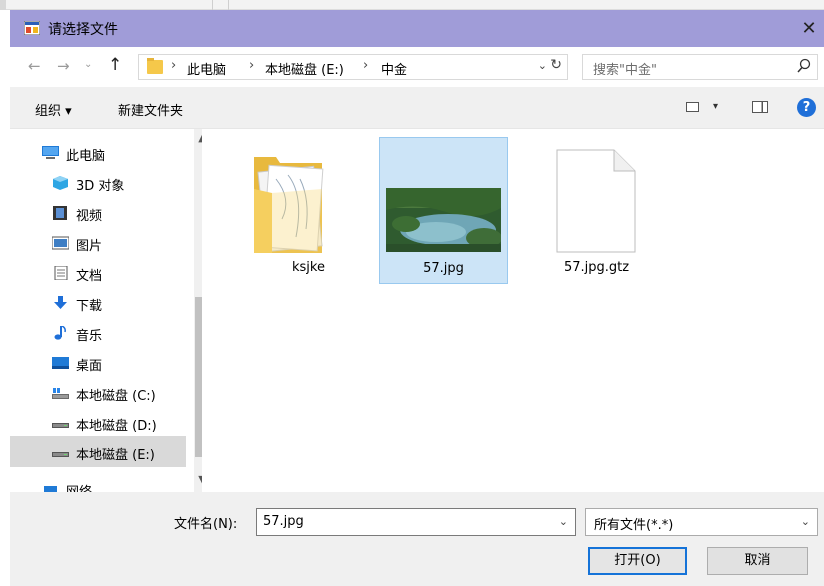 Image resolution: width=824 pixels, height=586 pixels. Describe the element at coordinates (556, 65) in the screenshot. I see `refresh-icon: ↻` at that location.